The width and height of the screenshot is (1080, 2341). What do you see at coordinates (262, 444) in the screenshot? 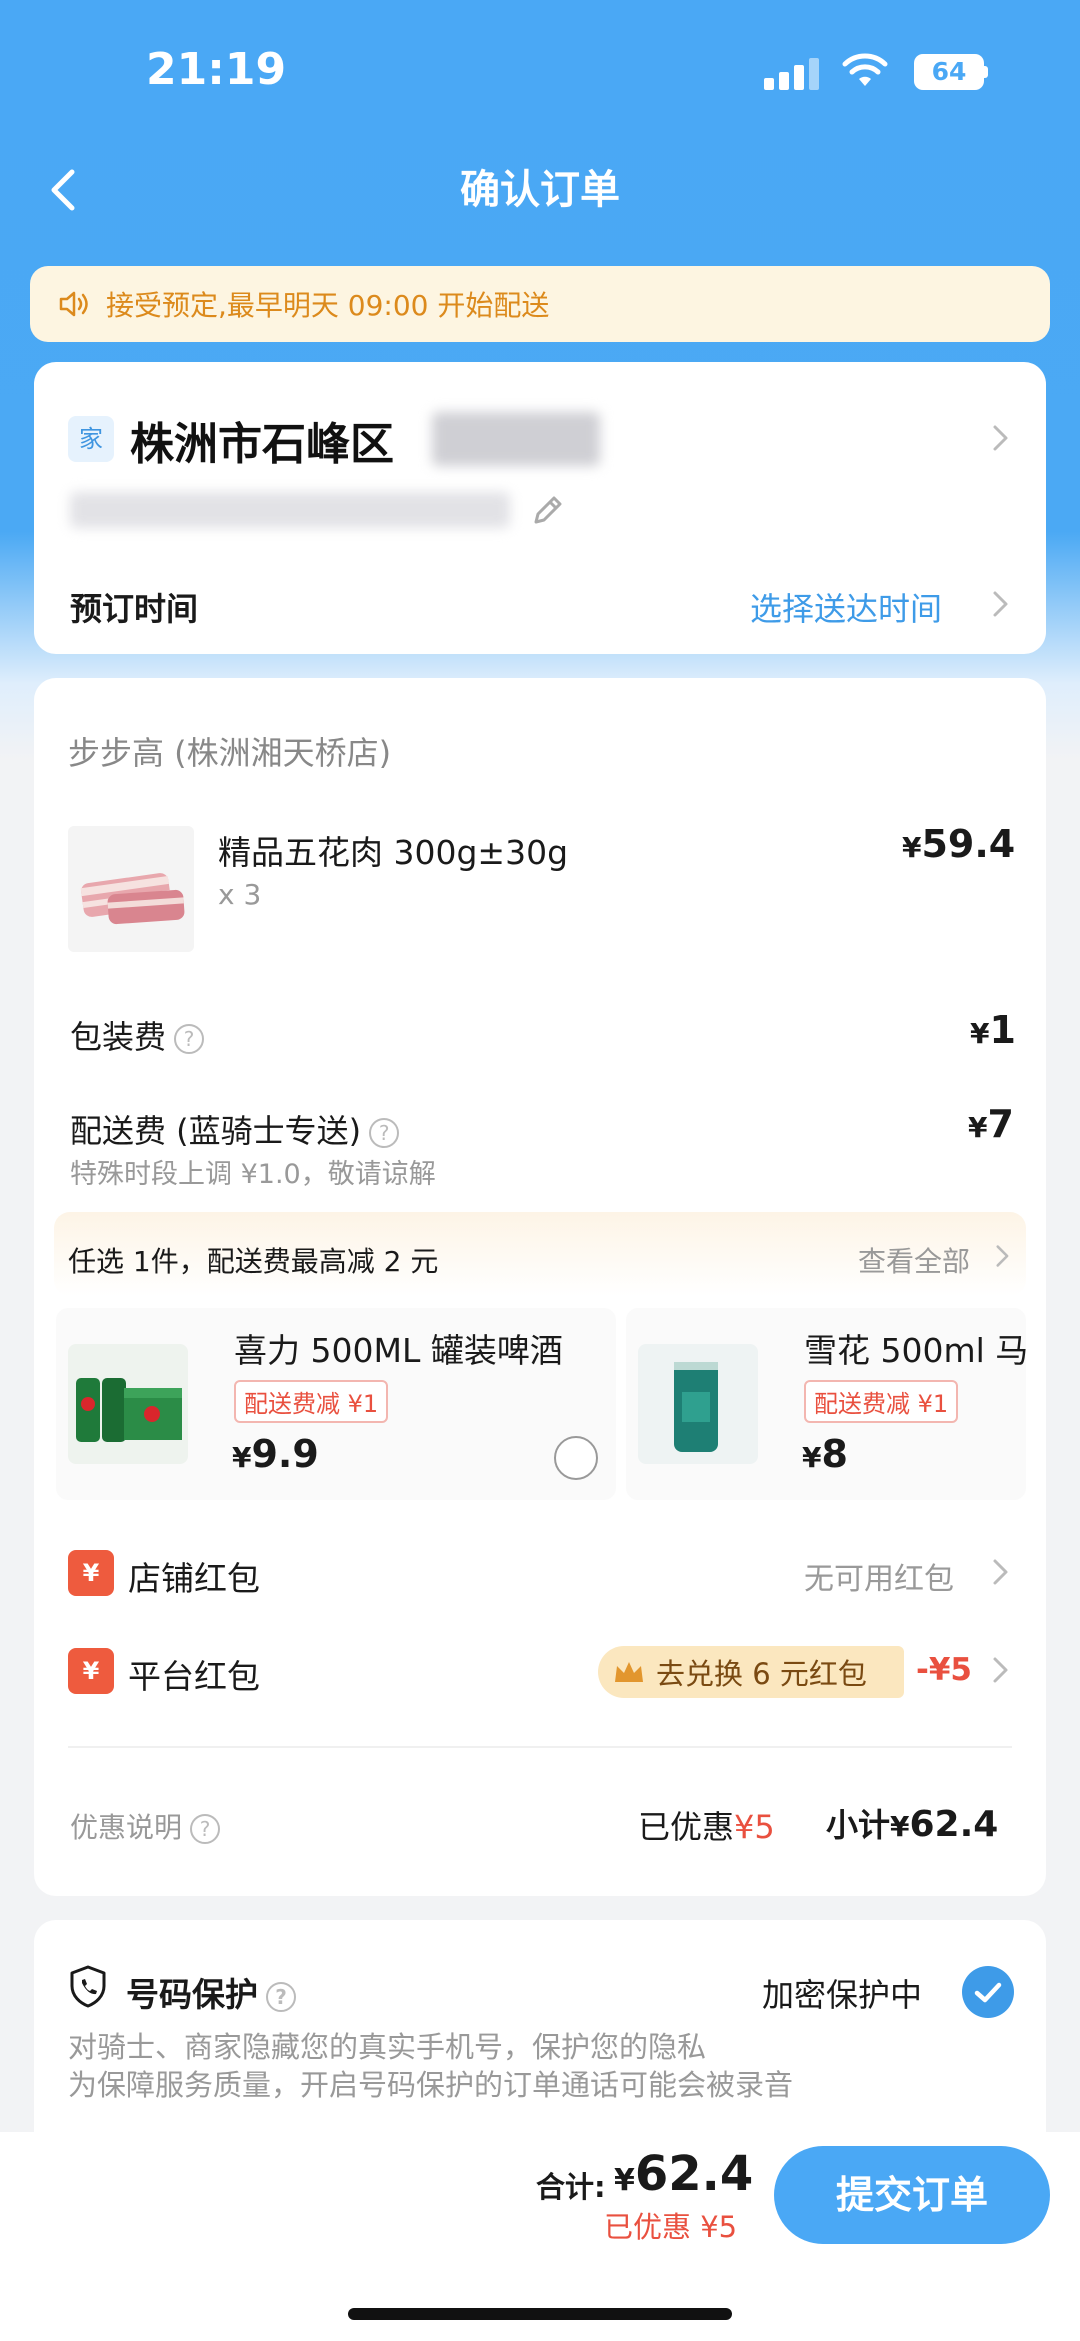
I see `address-main: 株洲市石峰区` at bounding box center [262, 444].